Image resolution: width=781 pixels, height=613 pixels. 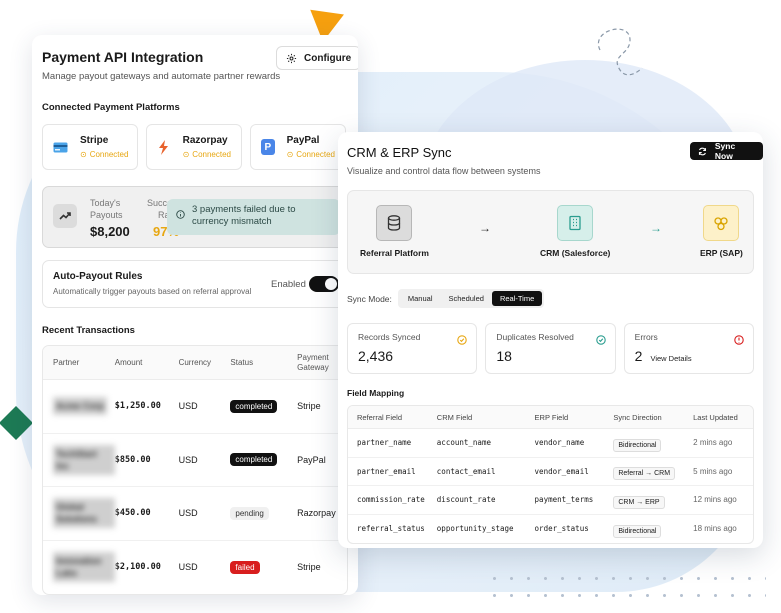 I want to click on last-updated: 5 mins ago, so click(x=713, y=471).